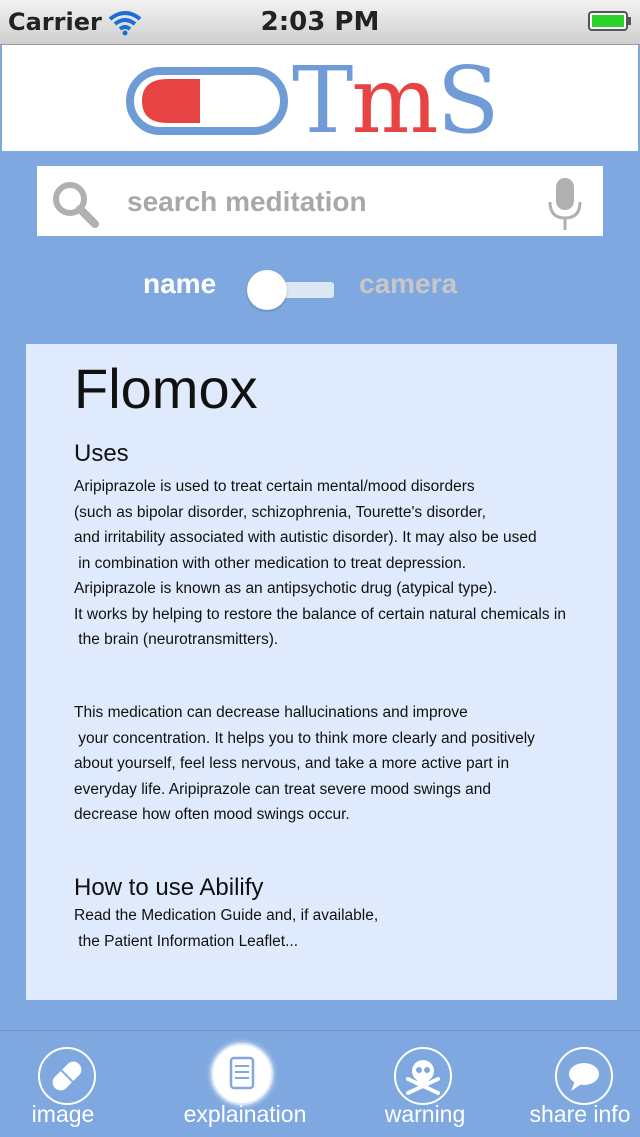 Image resolution: width=640 pixels, height=1137 pixels. What do you see at coordinates (423, 1076) in the screenshot?
I see `skull-crossbones-icon` at bounding box center [423, 1076].